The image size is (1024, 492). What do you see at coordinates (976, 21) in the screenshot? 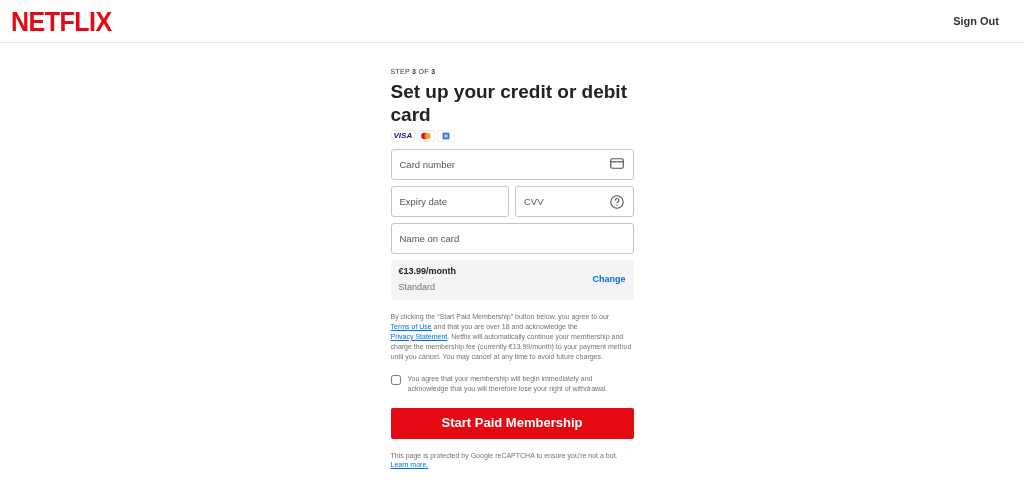
I see `sign-out-link: Sign Out` at bounding box center [976, 21].